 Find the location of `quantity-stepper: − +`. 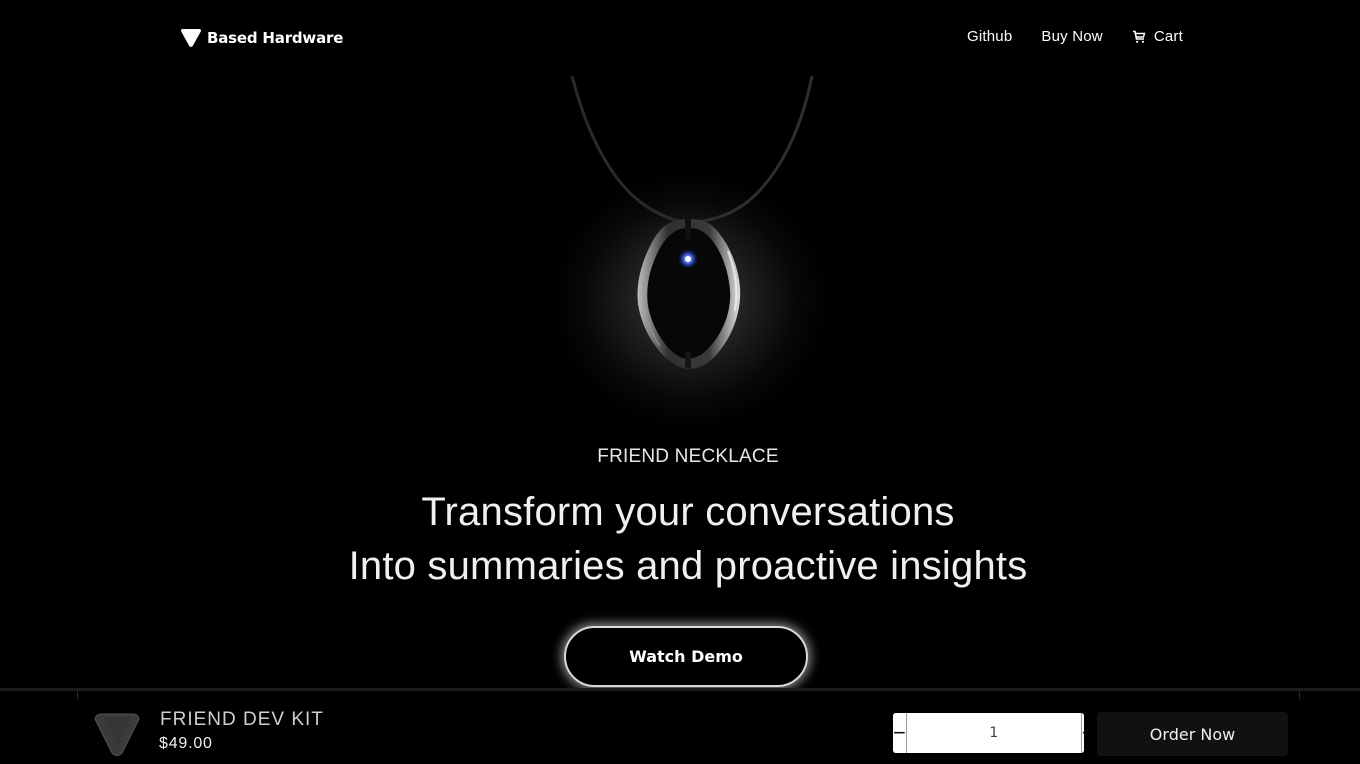

quantity-stepper: − + is located at coordinates (988, 733).